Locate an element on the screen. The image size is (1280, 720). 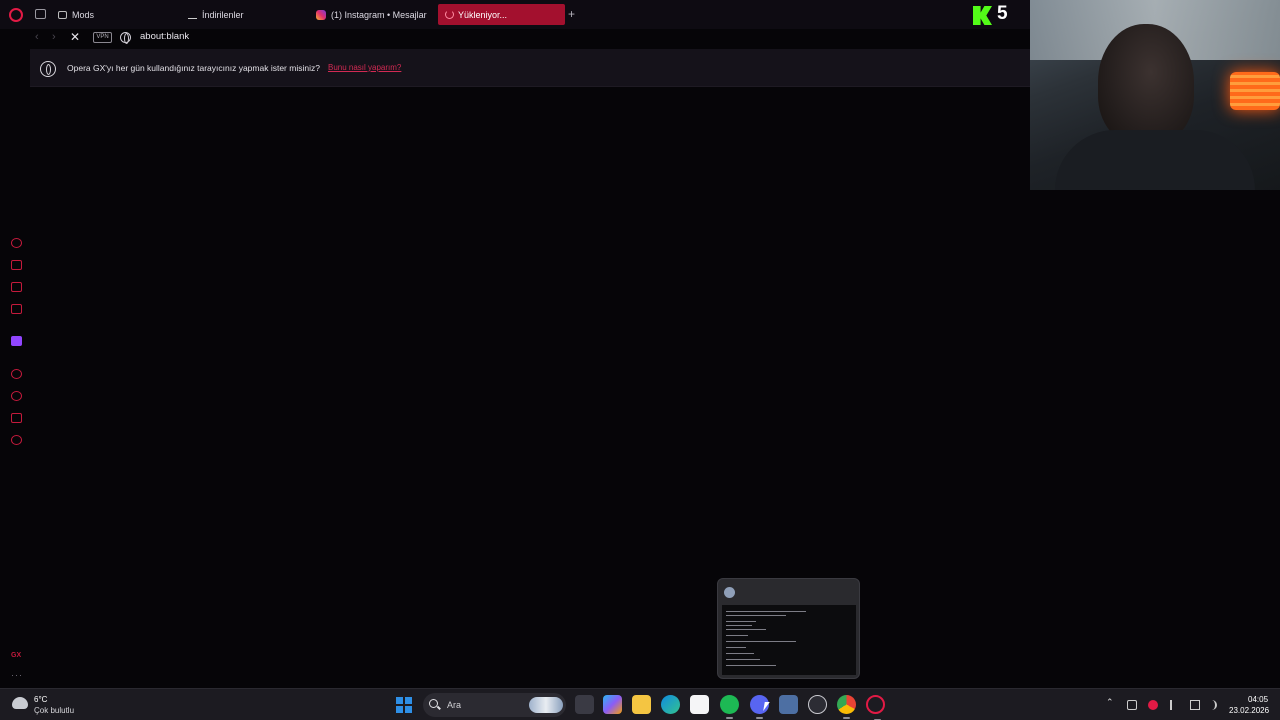
discord-preview-icon is located at coordinates (729, 592).